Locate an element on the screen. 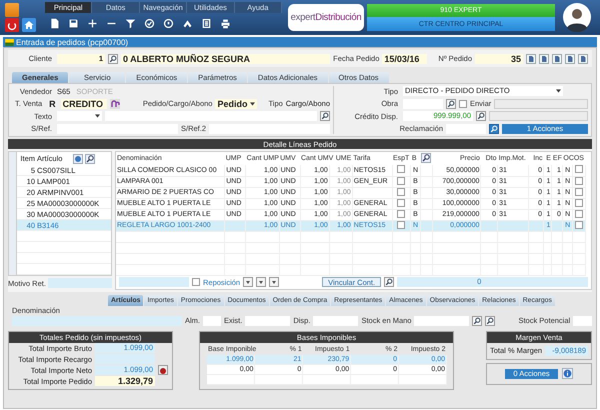 The width and height of the screenshot is (600, 410). order-type-select: Pedido is located at coordinates (236, 103).